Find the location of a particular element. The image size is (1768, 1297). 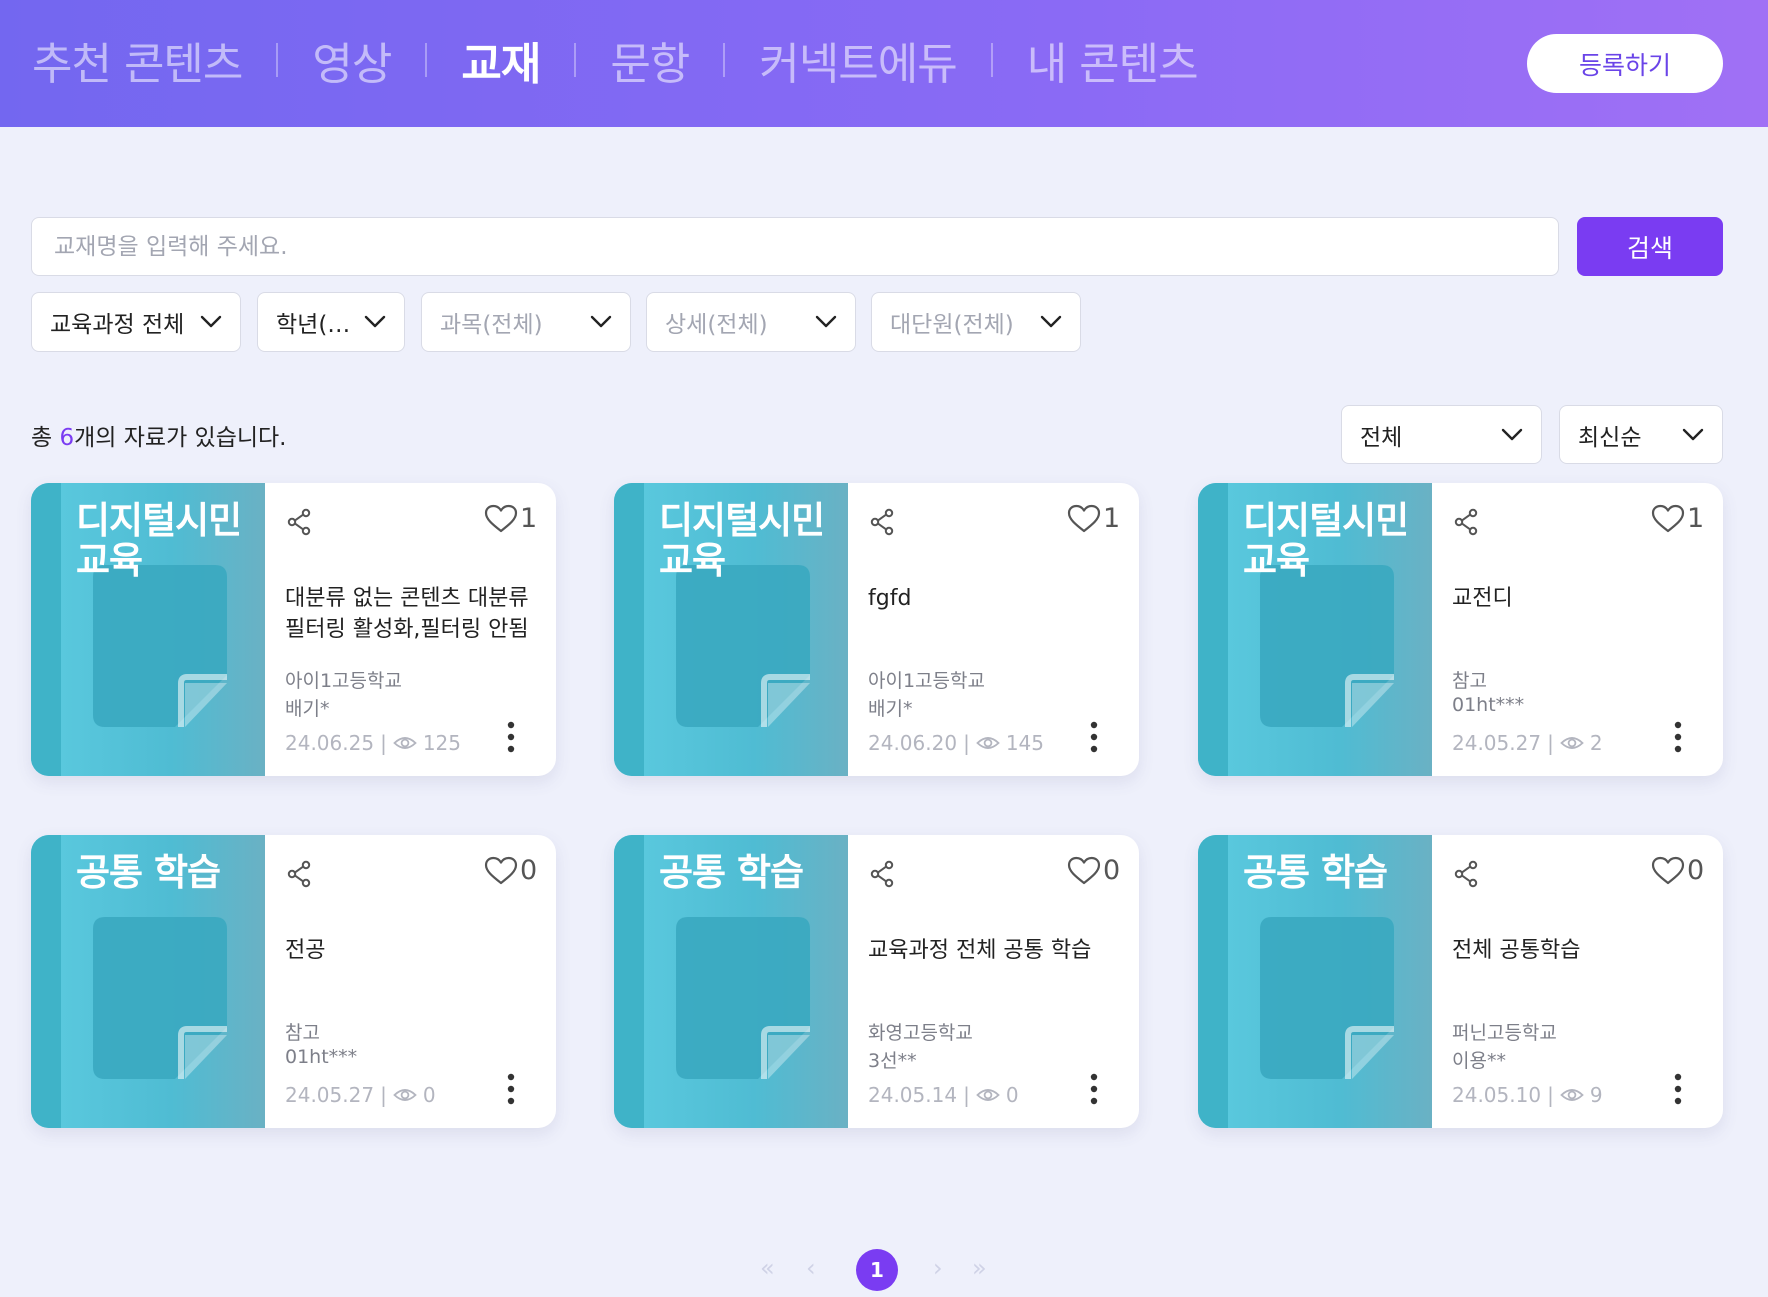

result-count-prefix: 총 is located at coordinates (45, 438).